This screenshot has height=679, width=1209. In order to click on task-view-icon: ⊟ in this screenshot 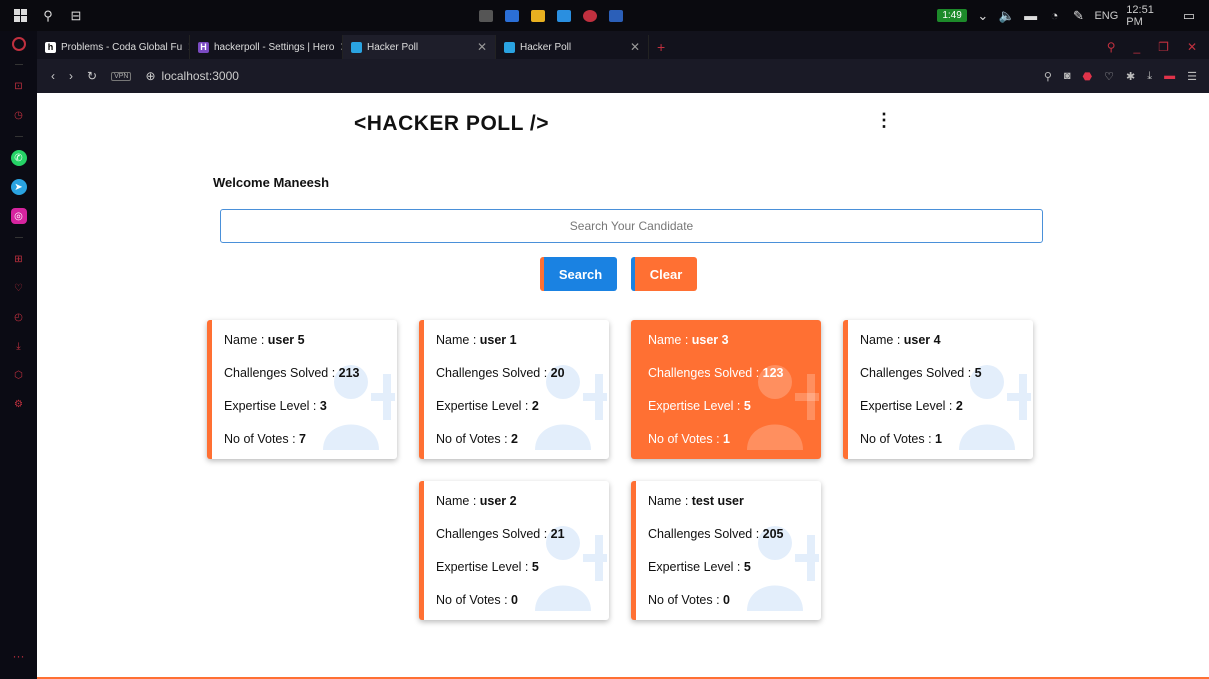, I will do `click(76, 16)`.